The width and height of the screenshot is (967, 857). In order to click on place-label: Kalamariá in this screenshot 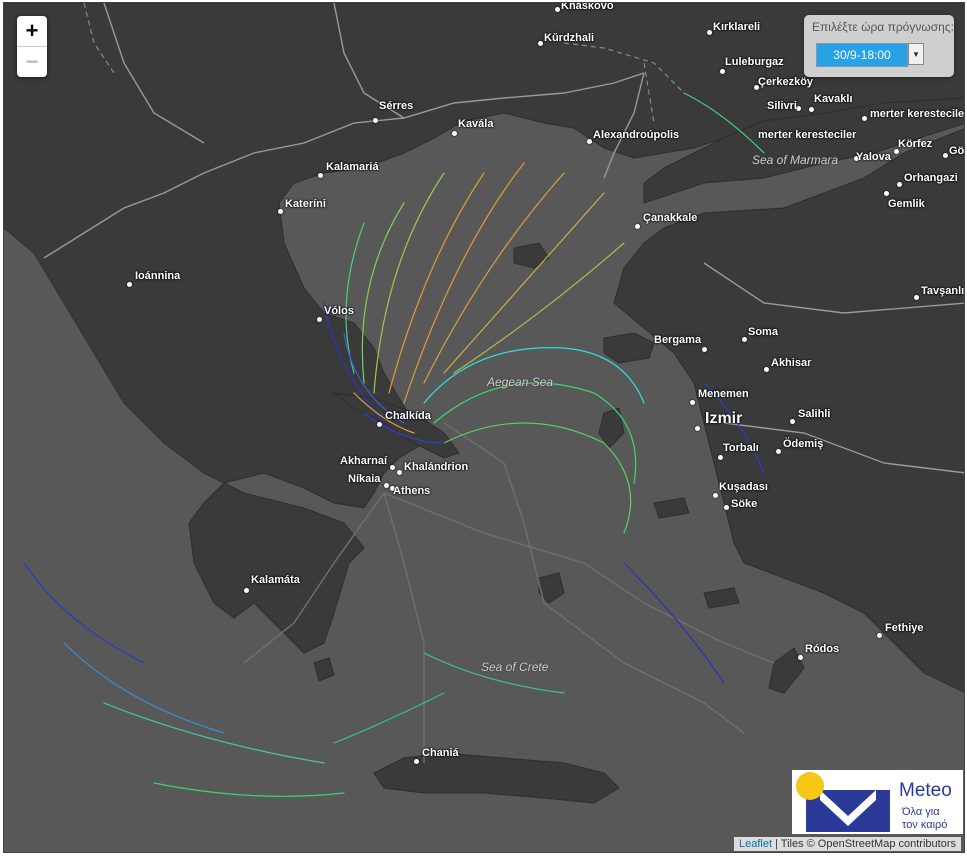, I will do `click(352, 167)`.